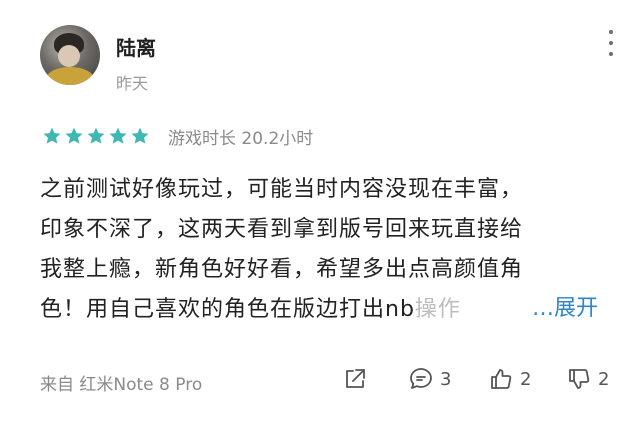  Describe the element at coordinates (282, 229) in the screenshot. I see `review-line: 印象不深了，这两天看到拿到版号回来玩直接给` at that location.